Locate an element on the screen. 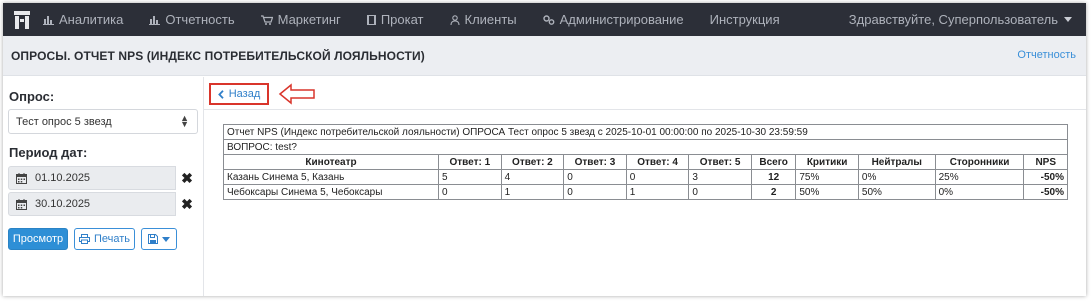 The image size is (1091, 301). nav-item-label: Прокат is located at coordinates (402, 19).